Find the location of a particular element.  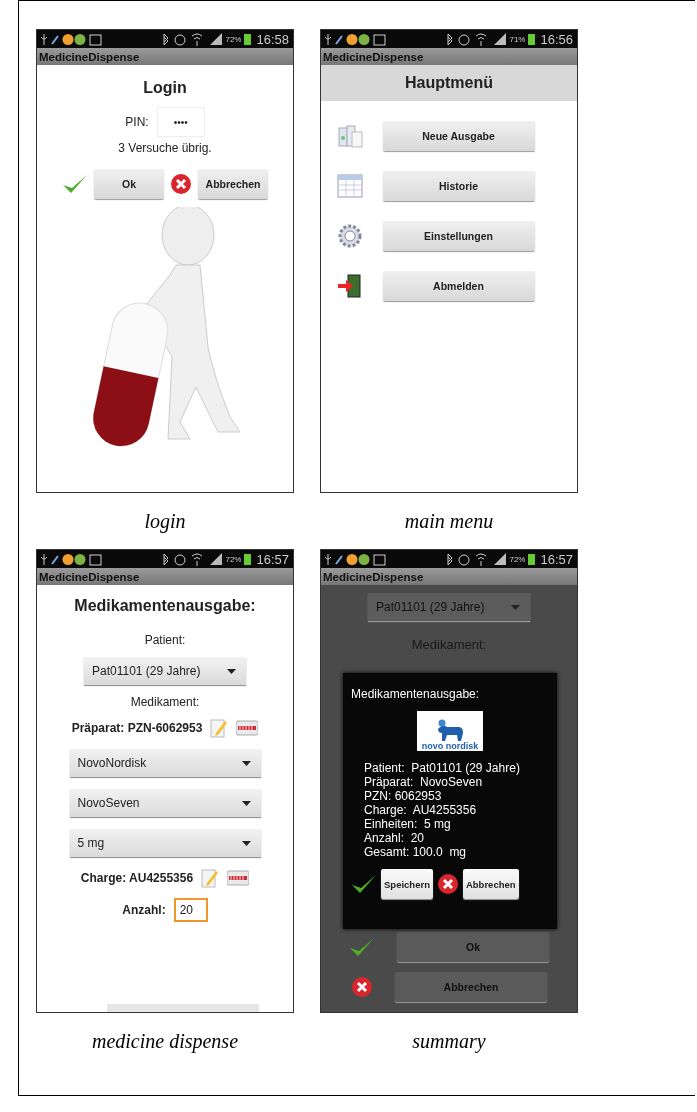

dropdown: NovoSeven is located at coordinates (165, 803).